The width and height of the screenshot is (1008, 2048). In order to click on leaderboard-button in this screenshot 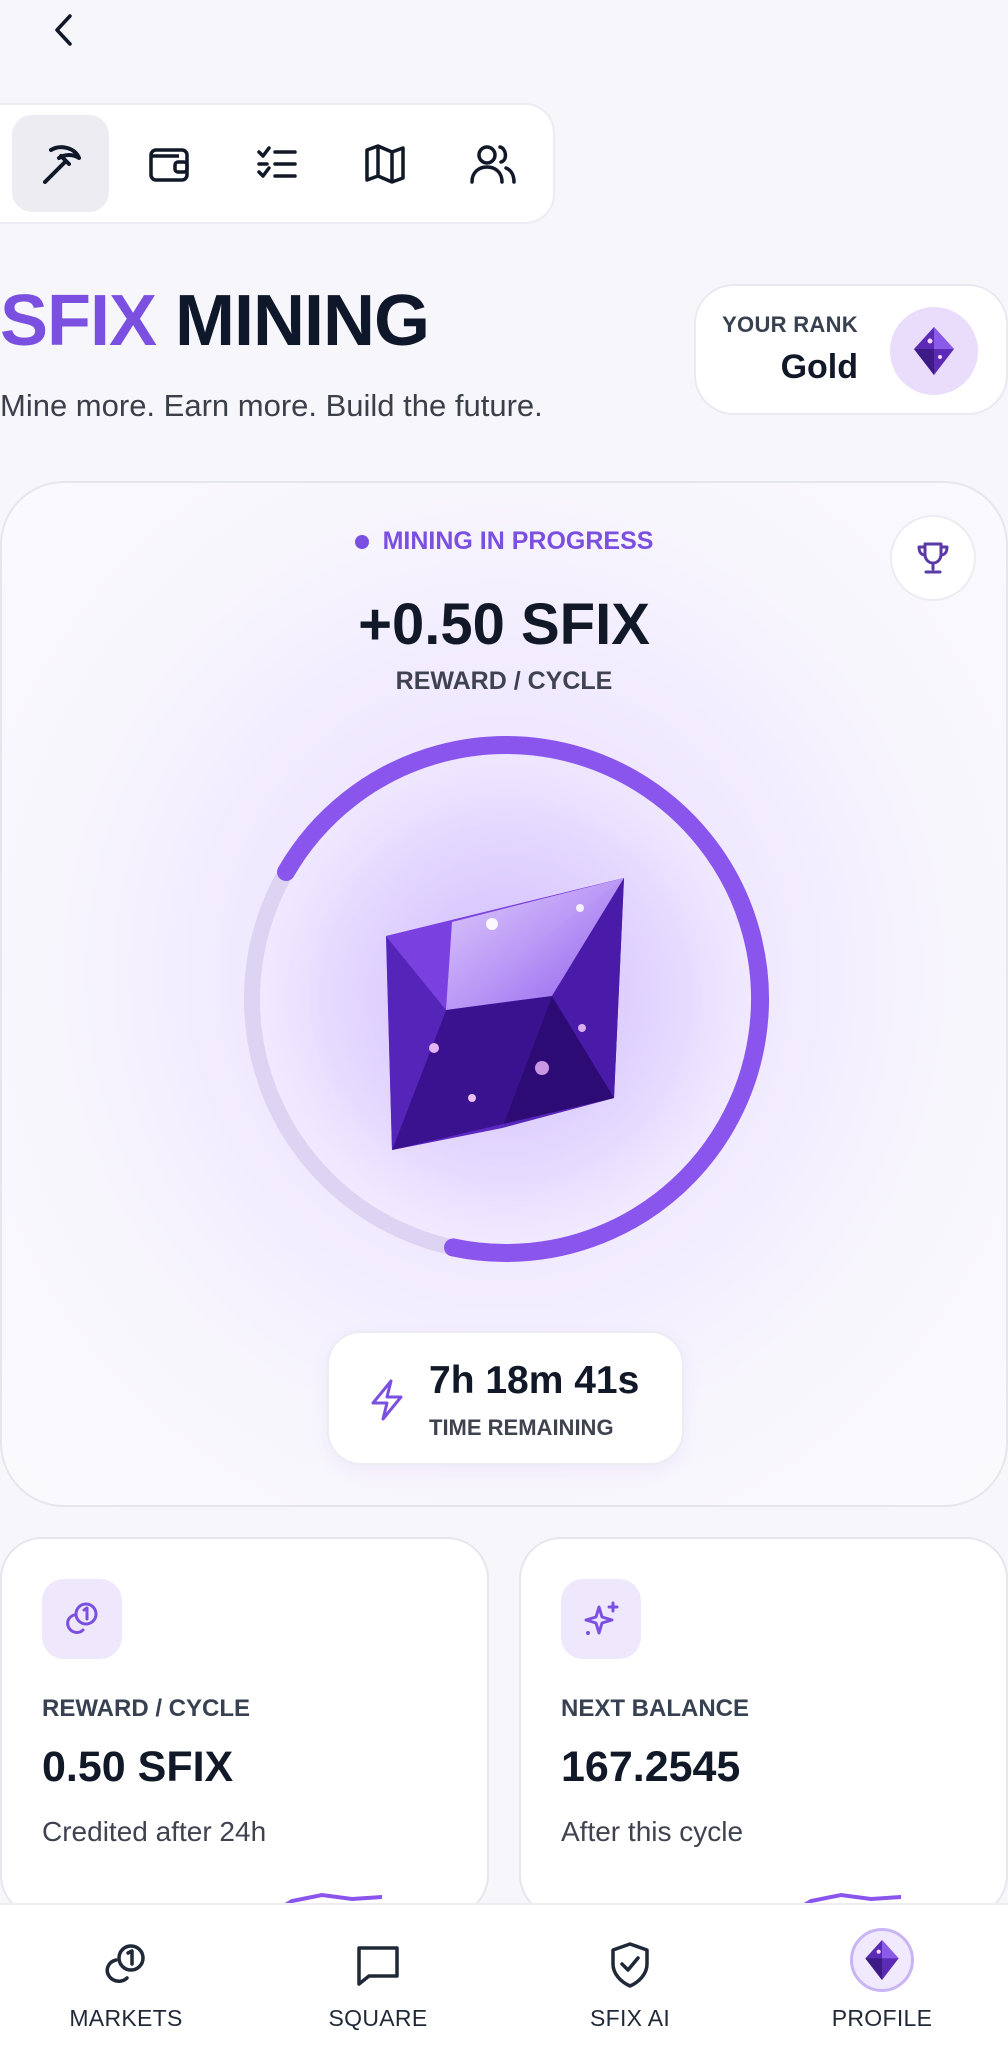, I will do `click(933, 558)`.